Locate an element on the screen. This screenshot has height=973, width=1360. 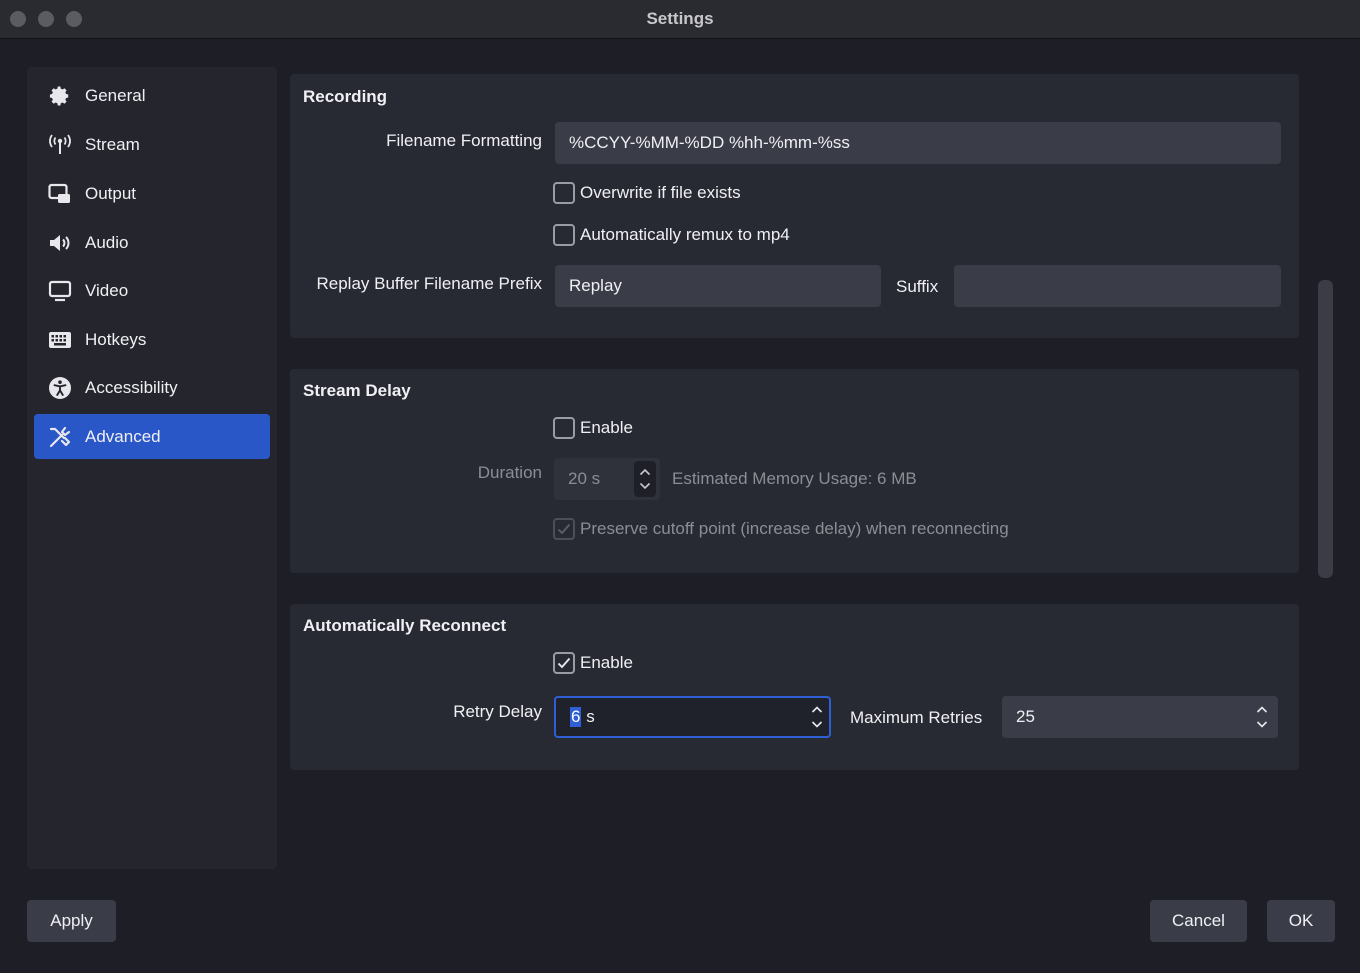
remux-checkbox-row: Automatically remux to mp4 is located at coordinates (671, 235).